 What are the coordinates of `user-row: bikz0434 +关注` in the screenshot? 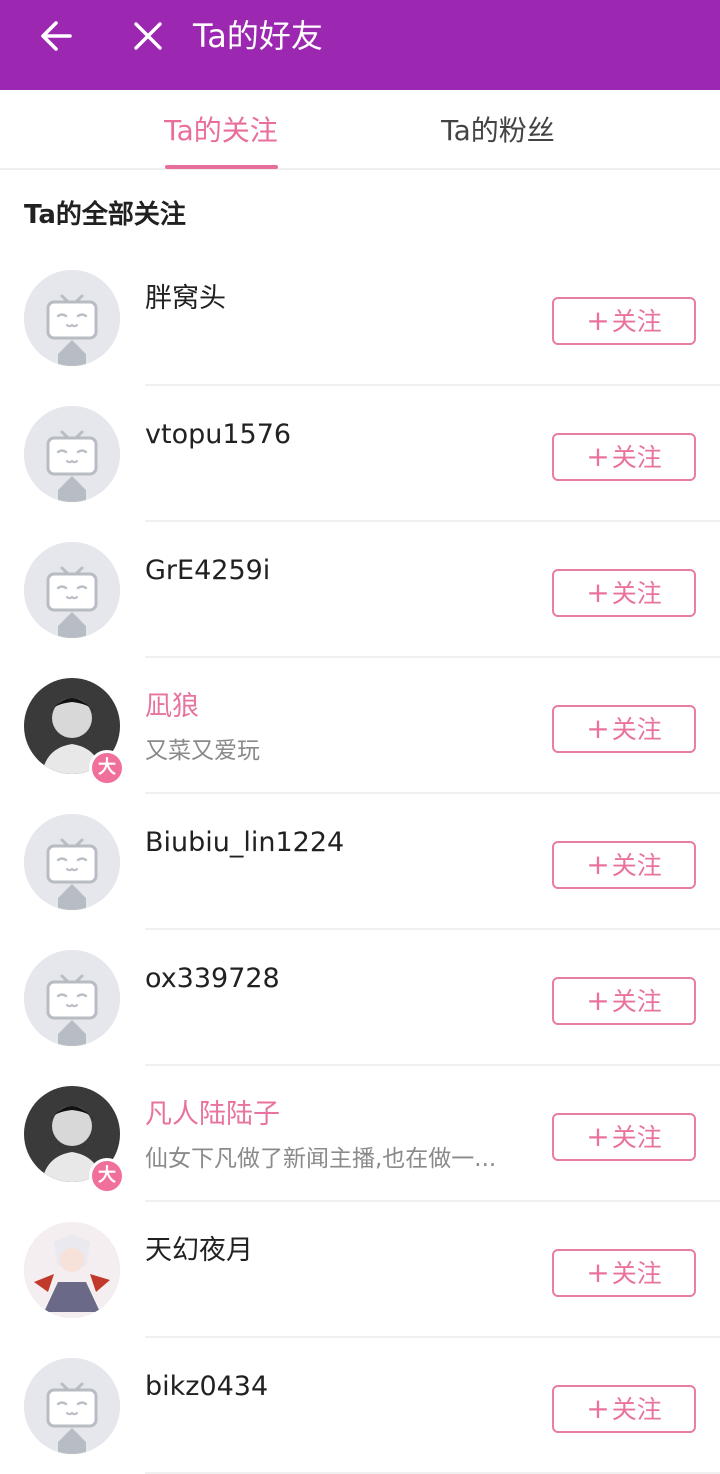 It's located at (360, 1406).